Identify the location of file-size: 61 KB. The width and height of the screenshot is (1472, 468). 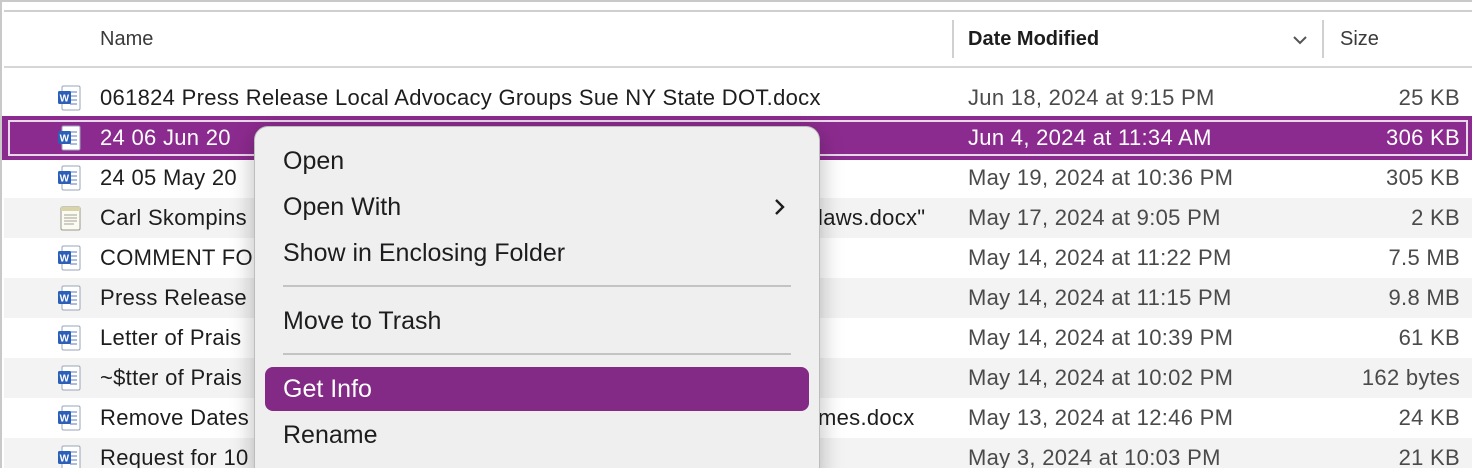
(1429, 337).